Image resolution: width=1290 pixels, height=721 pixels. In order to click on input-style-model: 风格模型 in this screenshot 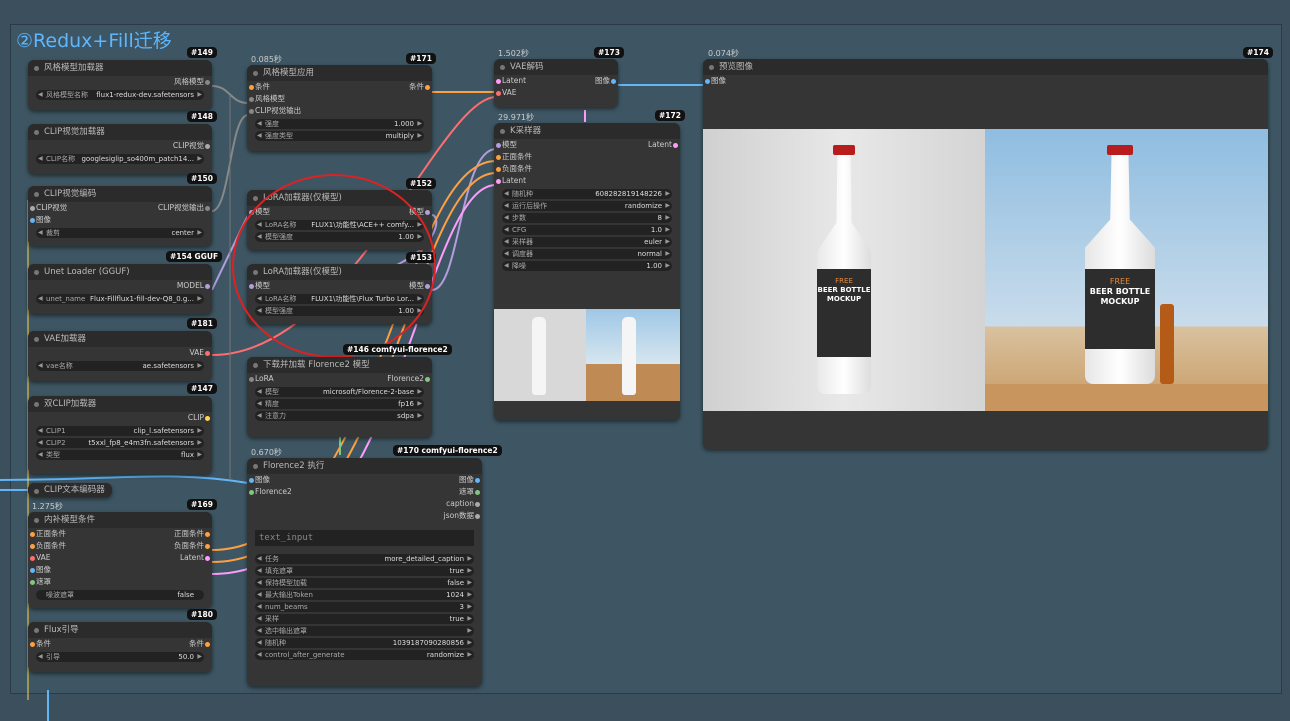, I will do `click(267, 99)`.